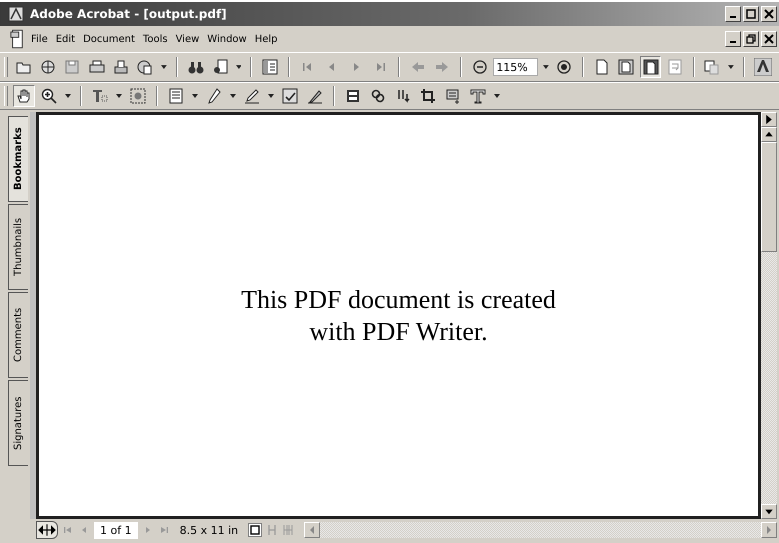 The width and height of the screenshot is (779, 543). What do you see at coordinates (156, 39) in the screenshot?
I see `menu-item: Tools` at bounding box center [156, 39].